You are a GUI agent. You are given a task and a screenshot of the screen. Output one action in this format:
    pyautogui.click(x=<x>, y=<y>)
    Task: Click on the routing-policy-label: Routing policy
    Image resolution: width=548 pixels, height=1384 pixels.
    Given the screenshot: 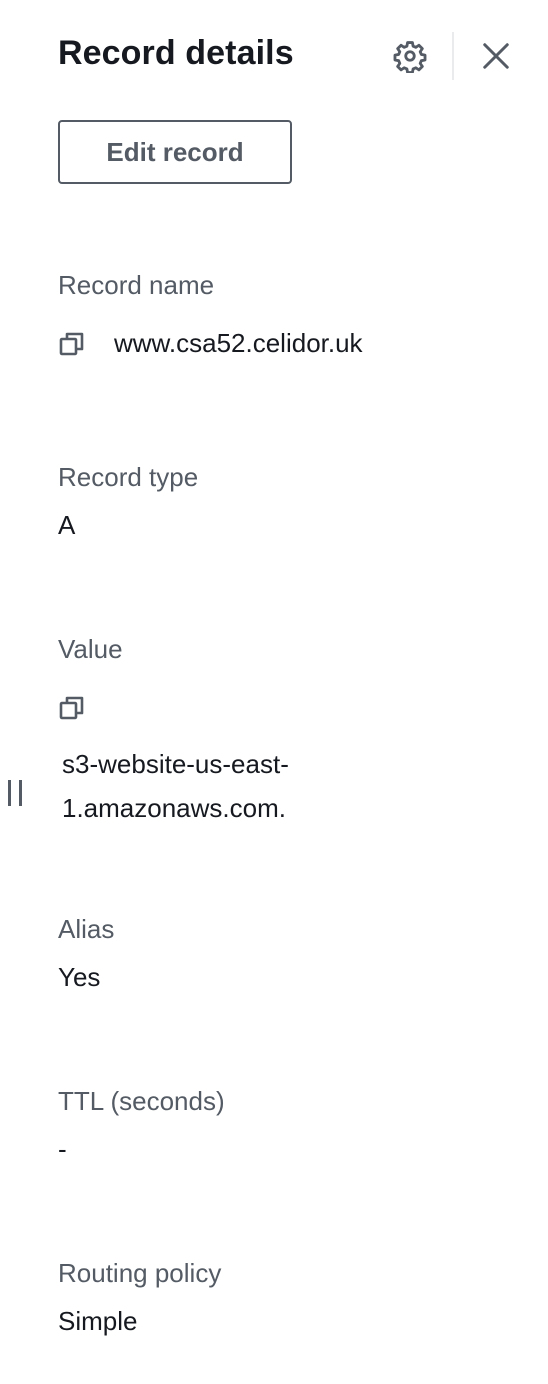 What is the action you would take?
    pyautogui.click(x=140, y=1273)
    